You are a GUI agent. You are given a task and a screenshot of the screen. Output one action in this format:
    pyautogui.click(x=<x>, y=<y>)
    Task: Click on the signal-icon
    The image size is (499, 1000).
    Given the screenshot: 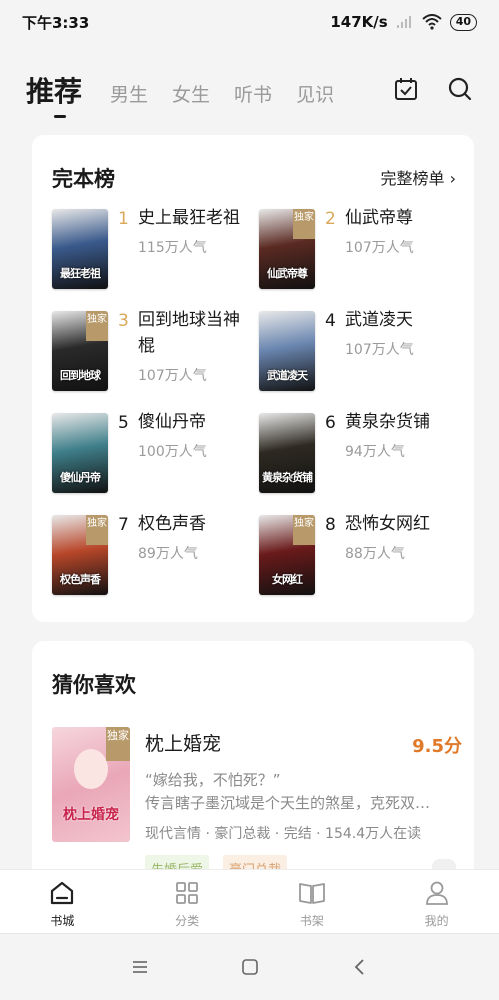 What is the action you would take?
    pyautogui.click(x=403, y=22)
    